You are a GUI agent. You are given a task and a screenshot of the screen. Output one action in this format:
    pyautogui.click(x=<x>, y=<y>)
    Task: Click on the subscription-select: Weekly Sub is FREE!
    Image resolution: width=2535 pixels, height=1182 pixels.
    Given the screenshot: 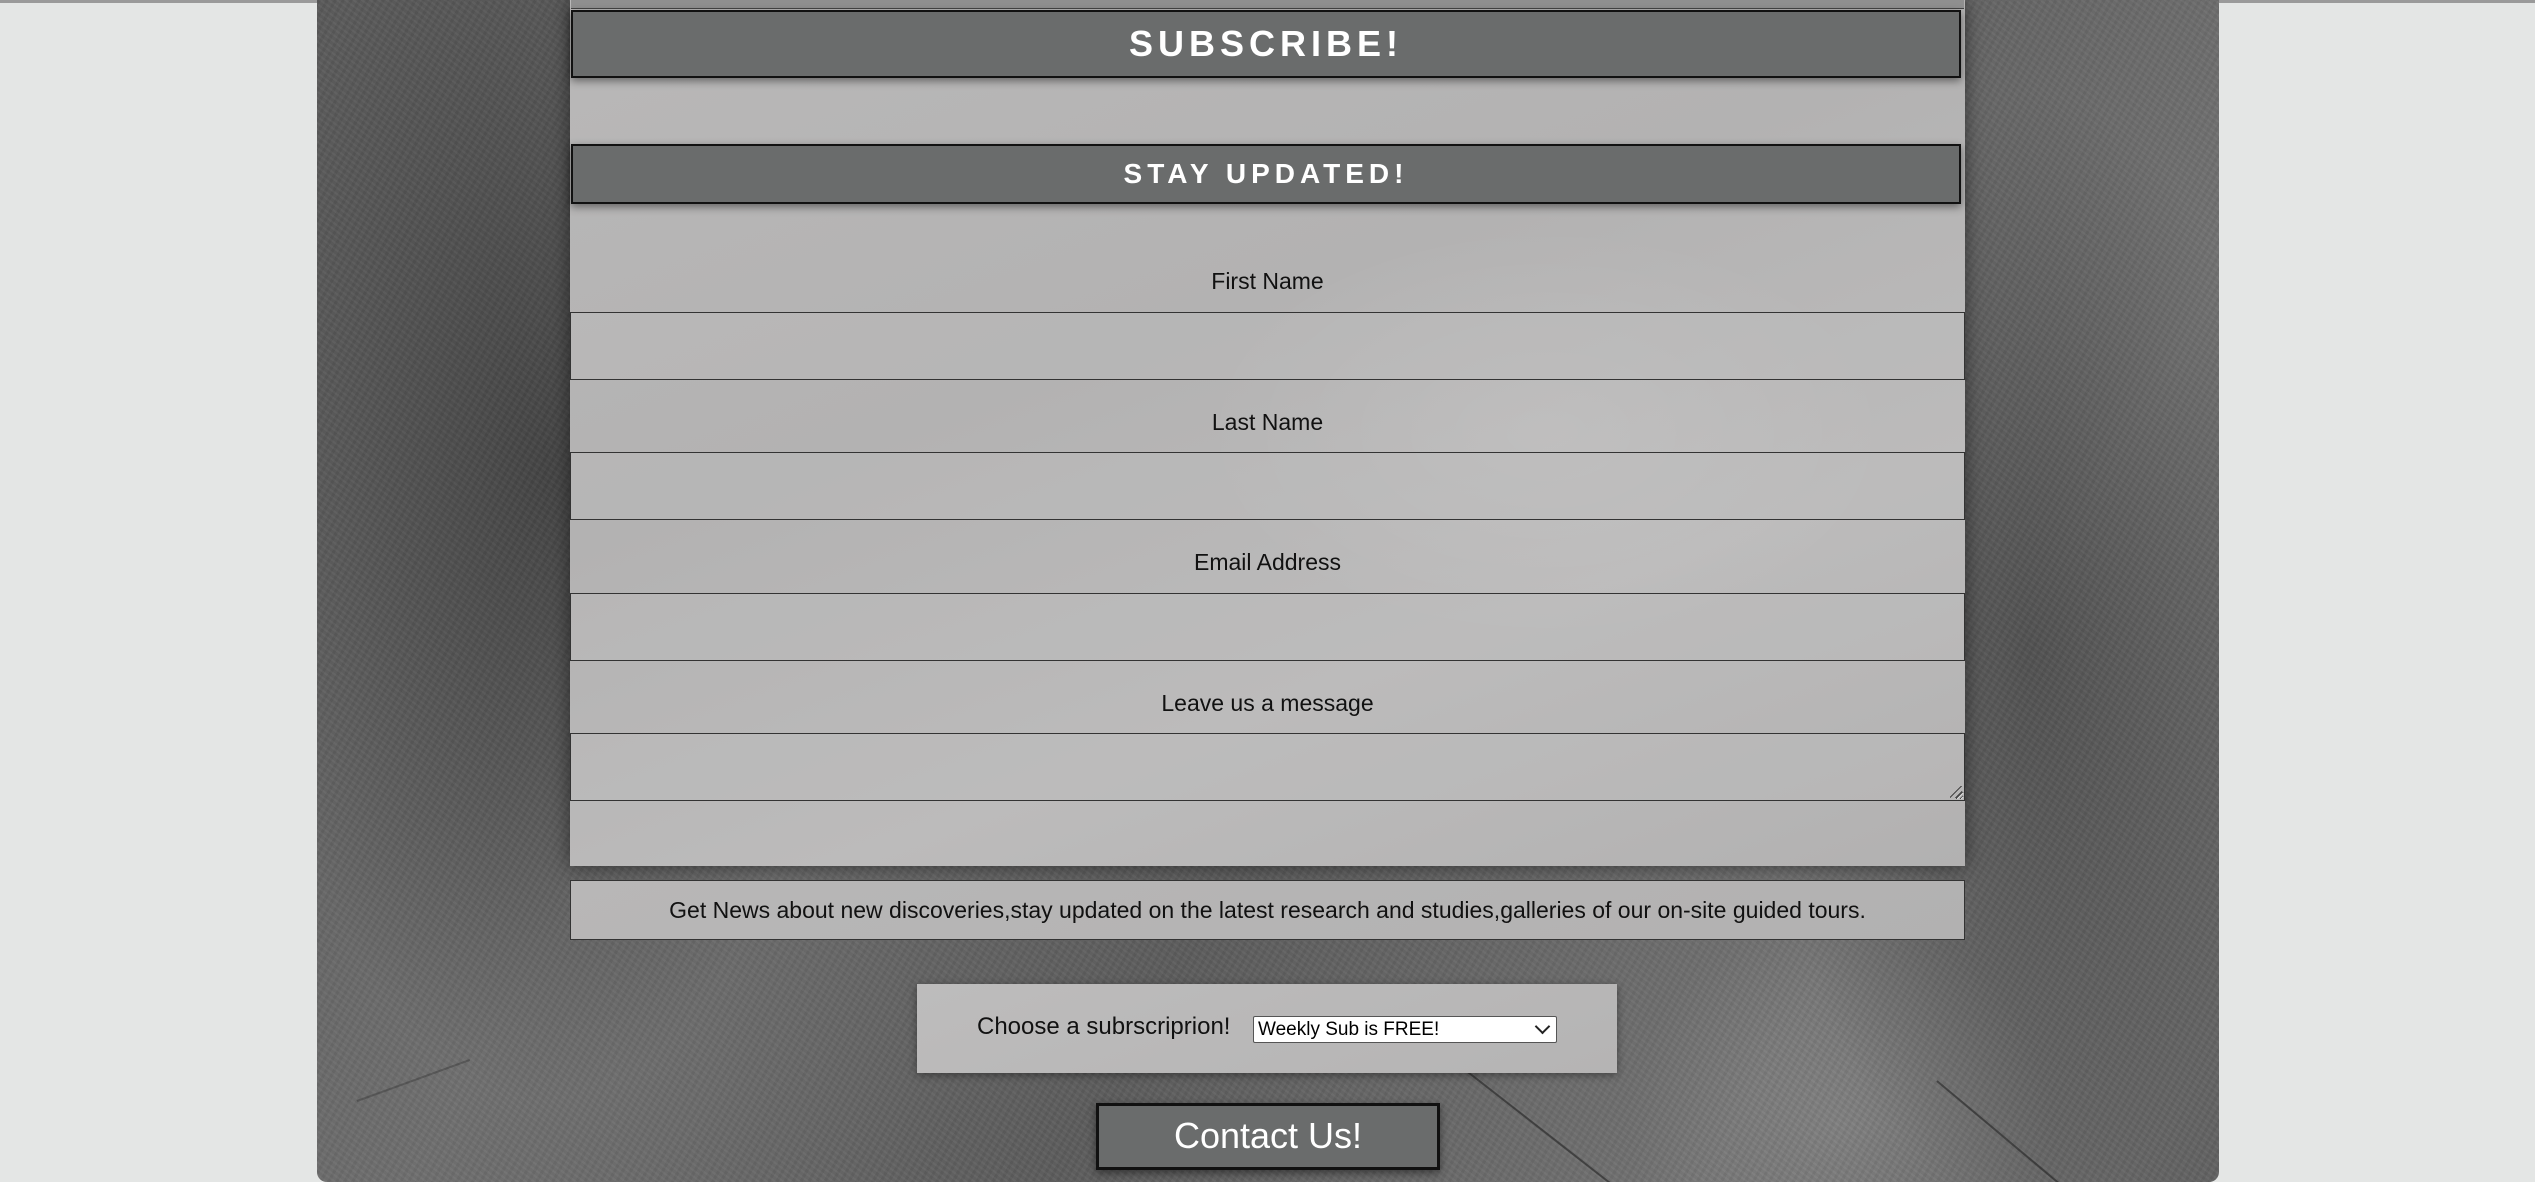 What is the action you would take?
    pyautogui.click(x=1405, y=1029)
    